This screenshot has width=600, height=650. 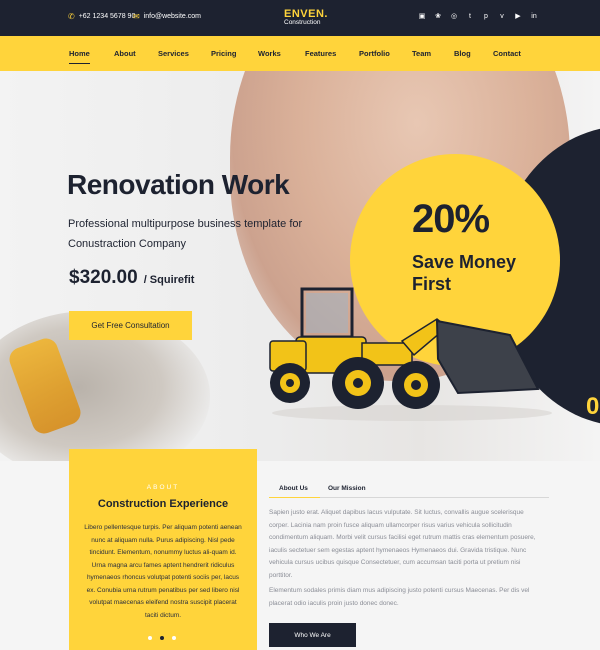 What do you see at coordinates (71, 16) in the screenshot?
I see `phone-icon: ✆` at bounding box center [71, 16].